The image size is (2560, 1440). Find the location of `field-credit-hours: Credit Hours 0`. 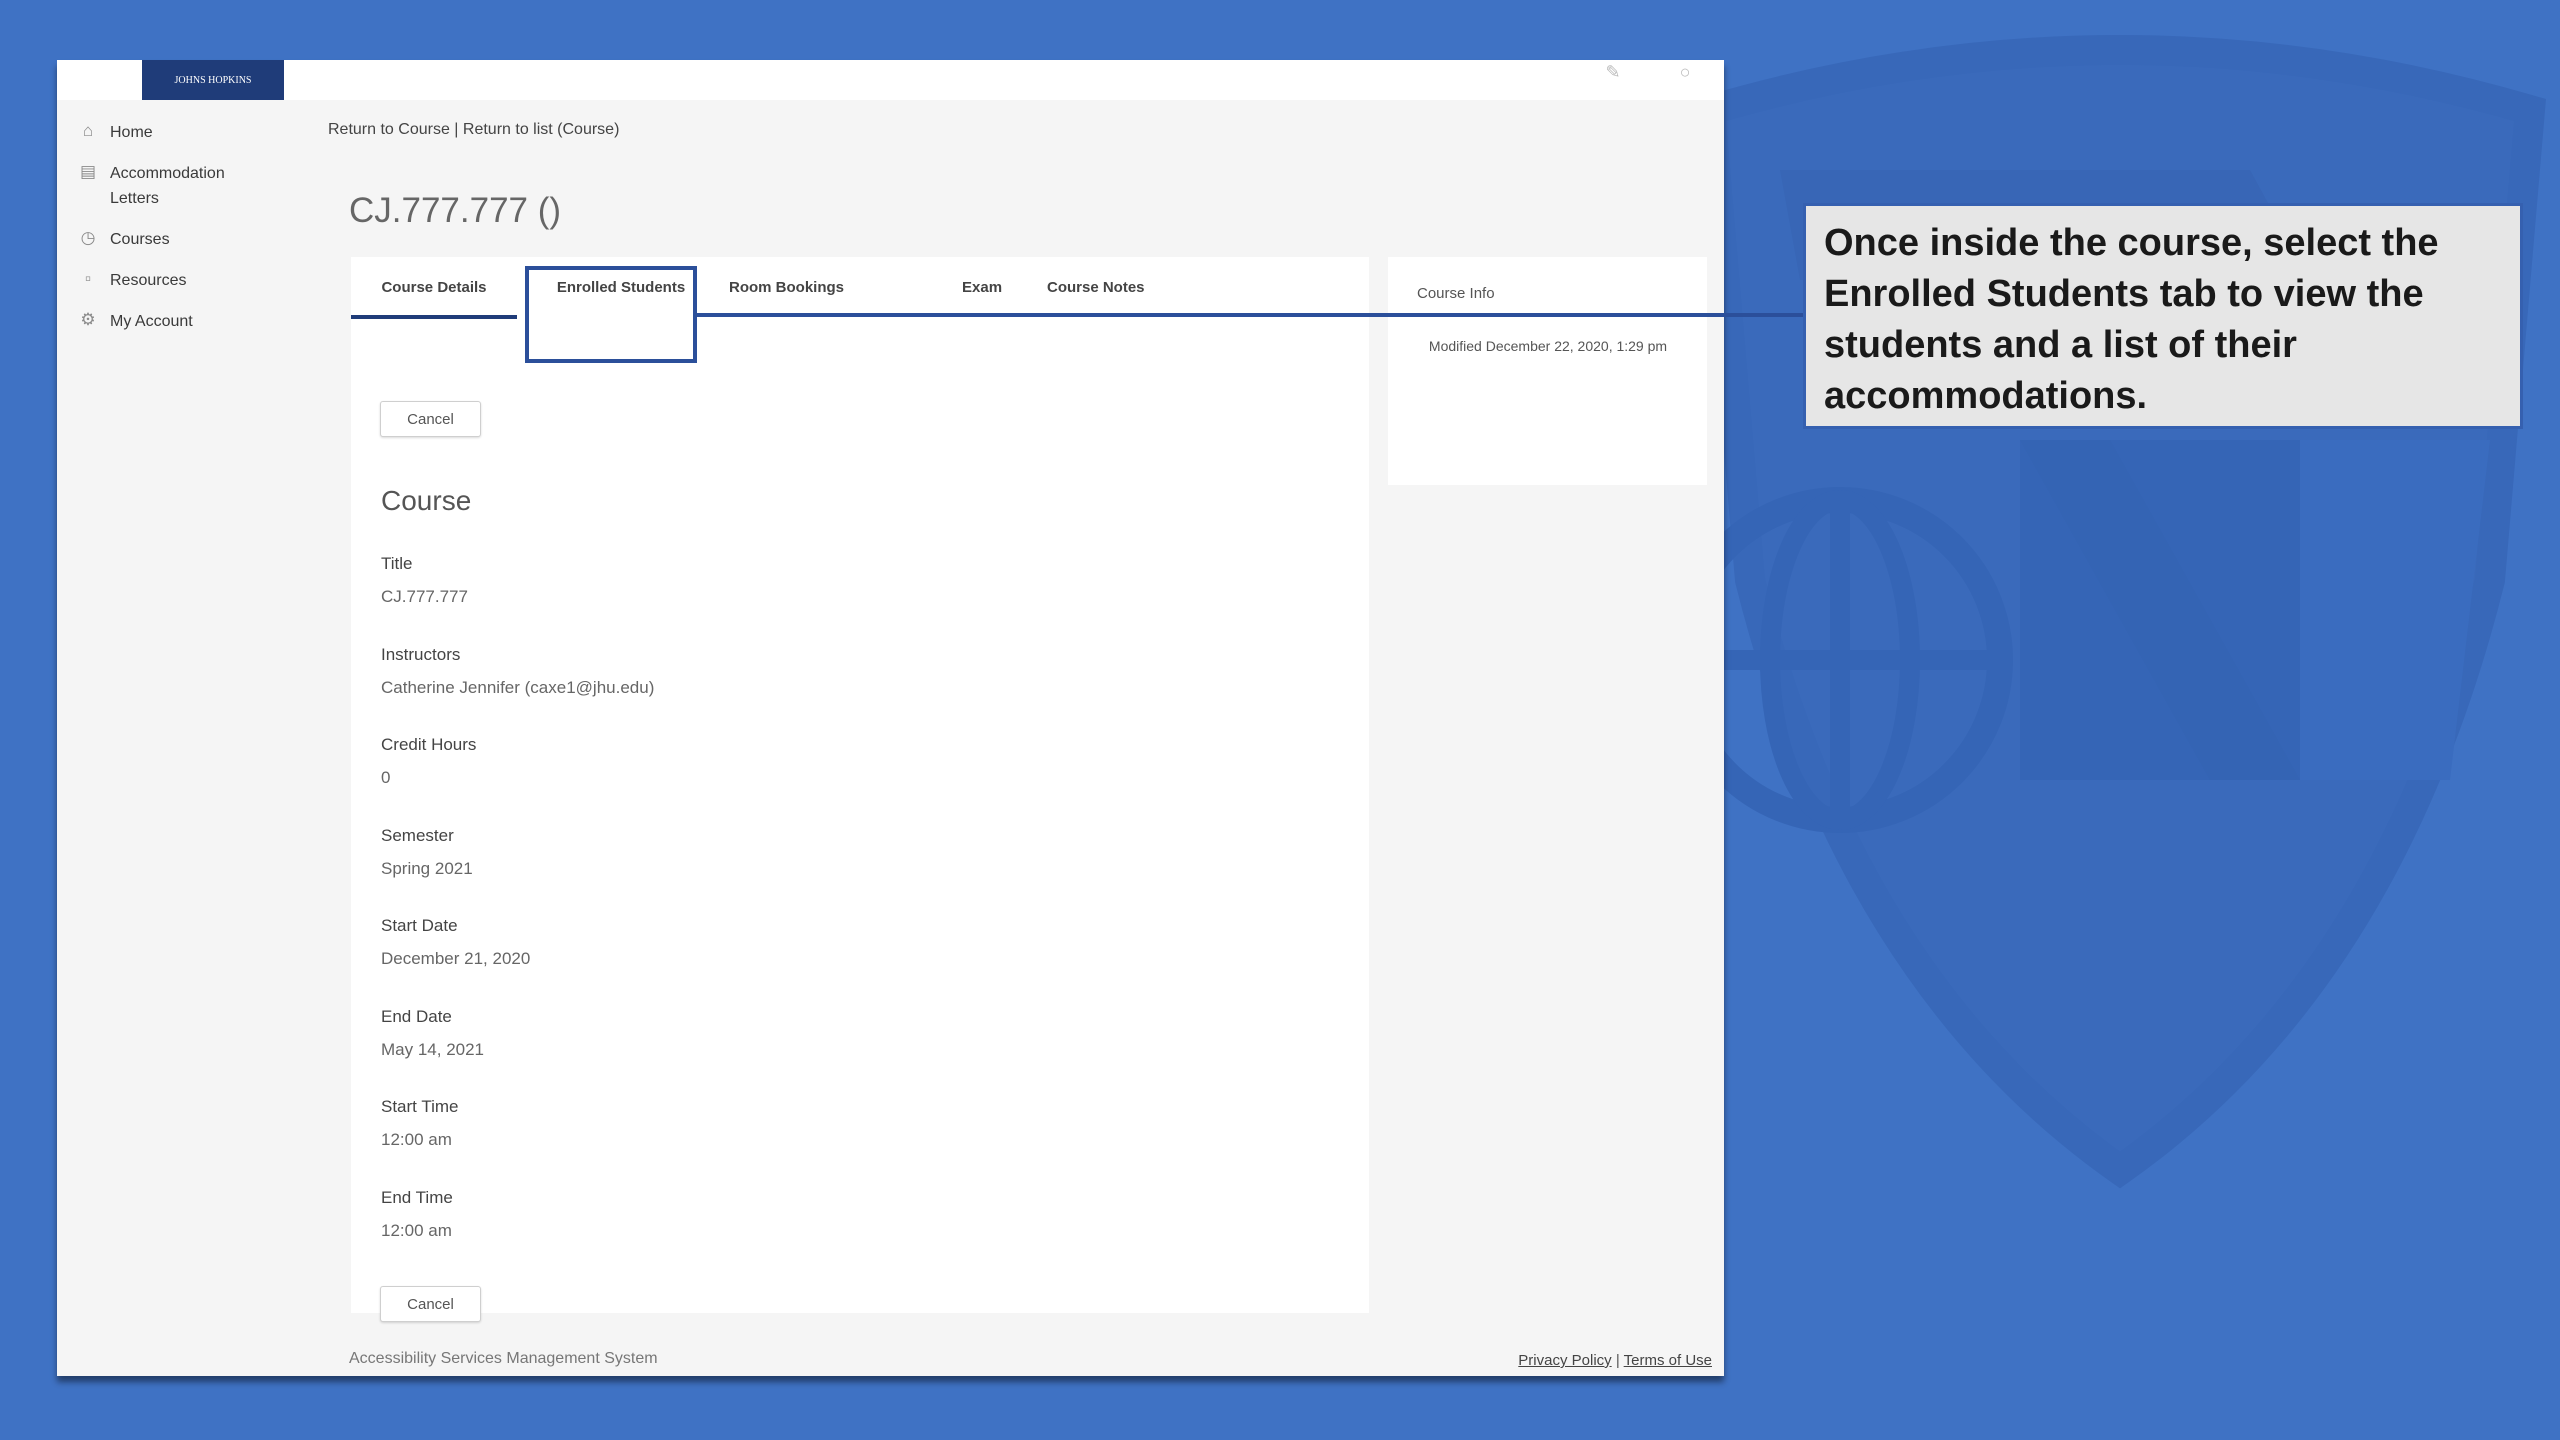

field-credit-hours: Credit Hours 0 is located at coordinates (517, 777).